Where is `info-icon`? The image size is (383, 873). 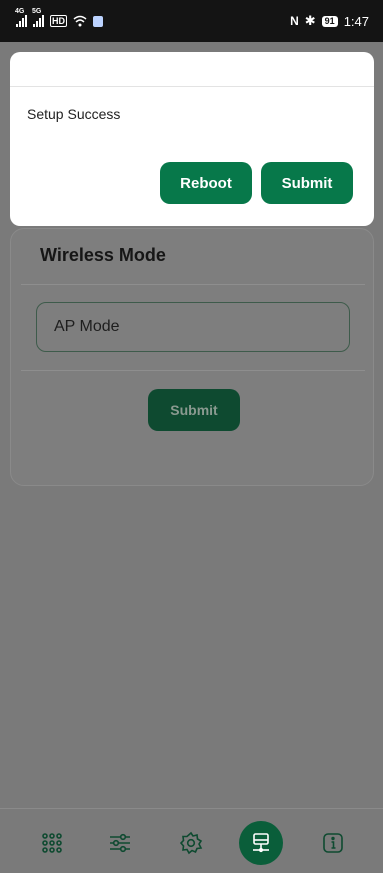 info-icon is located at coordinates (333, 843).